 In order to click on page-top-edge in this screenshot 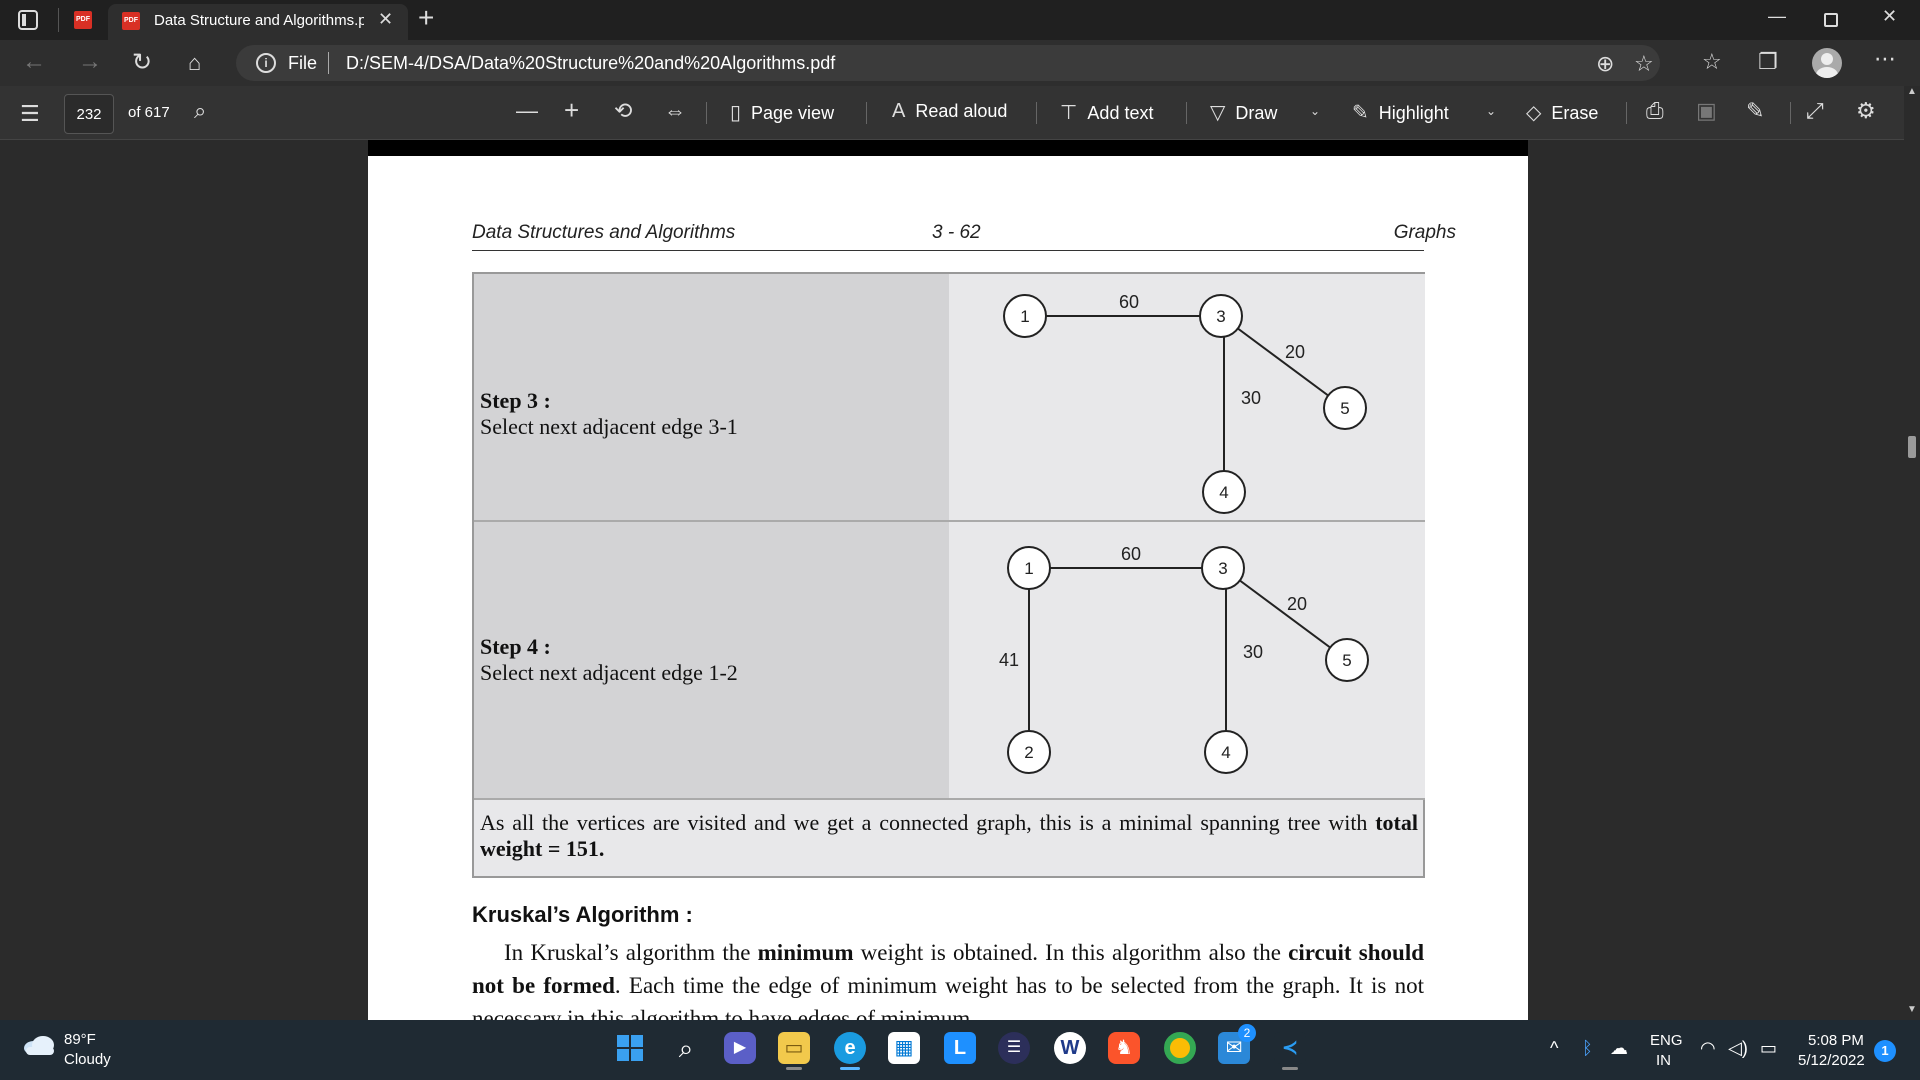, I will do `click(948, 148)`.